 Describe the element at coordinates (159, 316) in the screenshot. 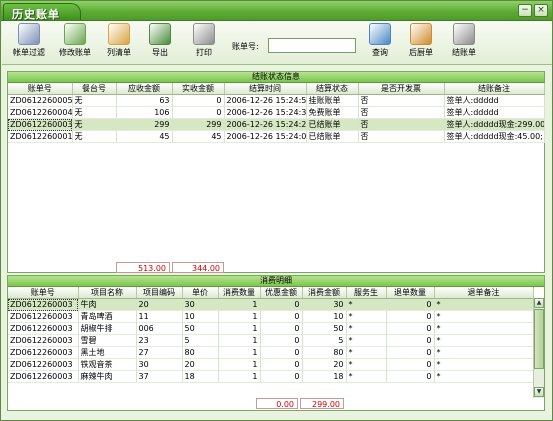

I see `table-cell: 11` at that location.